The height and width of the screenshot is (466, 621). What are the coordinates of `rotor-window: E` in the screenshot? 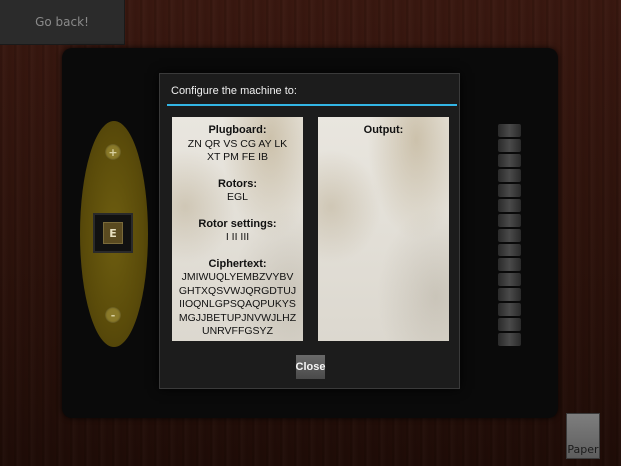 It's located at (113, 233).